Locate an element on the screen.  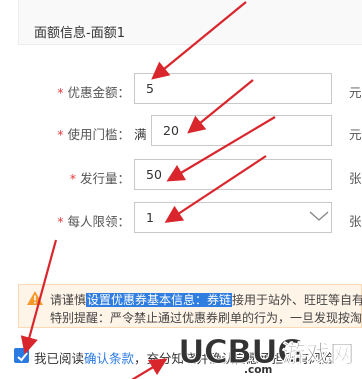
notice-highlight: 设置优惠券基本信息：券链 is located at coordinates (159, 300).